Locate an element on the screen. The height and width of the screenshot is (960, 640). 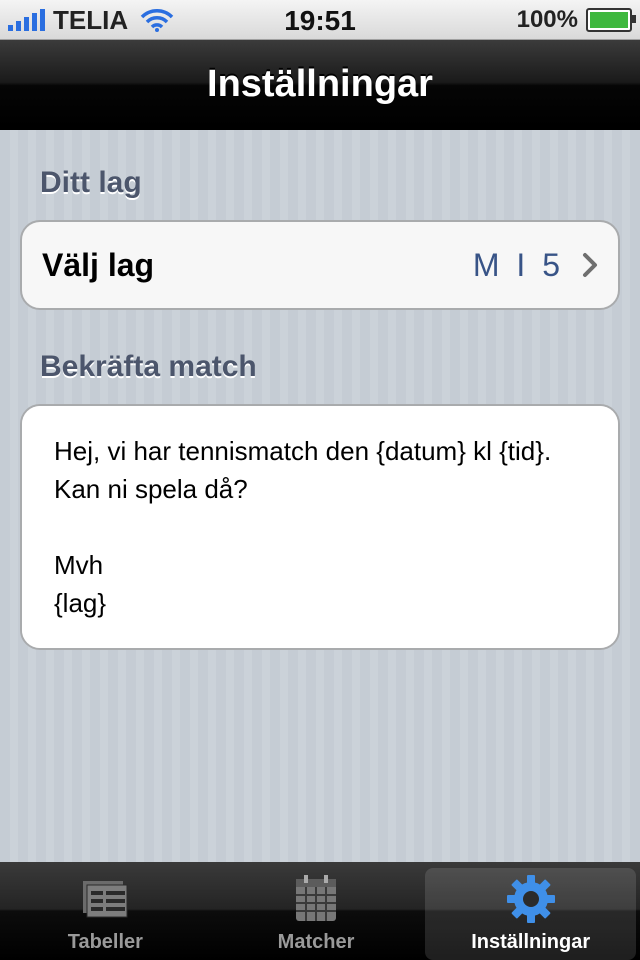
battery-percent: 100% is located at coordinates (547, 19).